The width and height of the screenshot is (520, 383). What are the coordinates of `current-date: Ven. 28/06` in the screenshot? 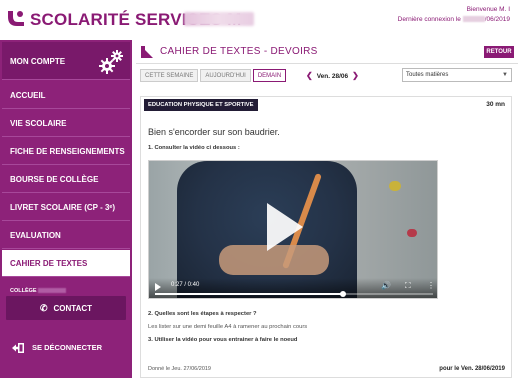 It's located at (332, 76).